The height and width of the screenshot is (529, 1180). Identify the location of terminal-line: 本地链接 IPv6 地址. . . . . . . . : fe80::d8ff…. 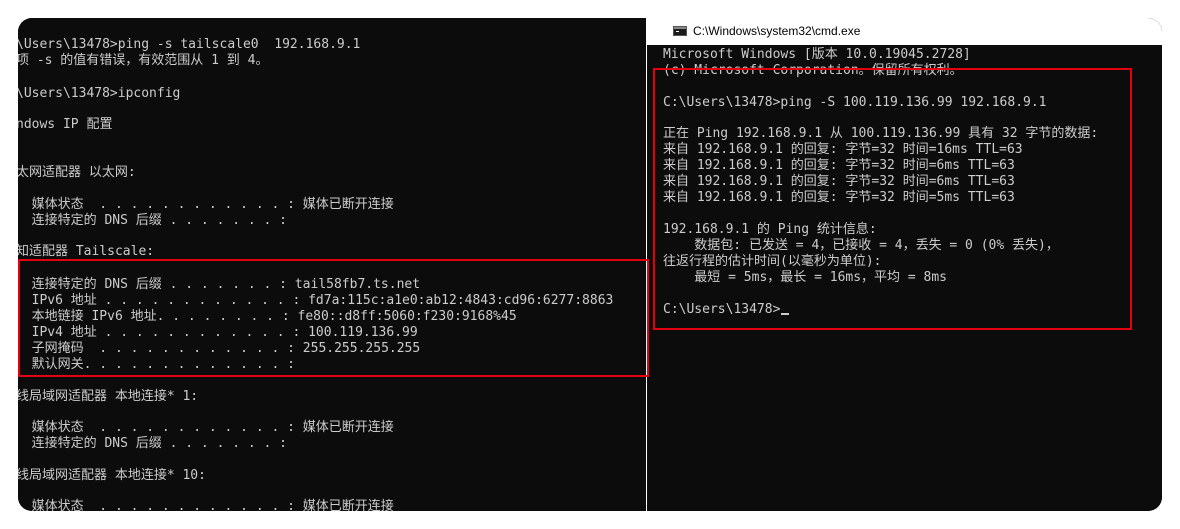
(267, 316).